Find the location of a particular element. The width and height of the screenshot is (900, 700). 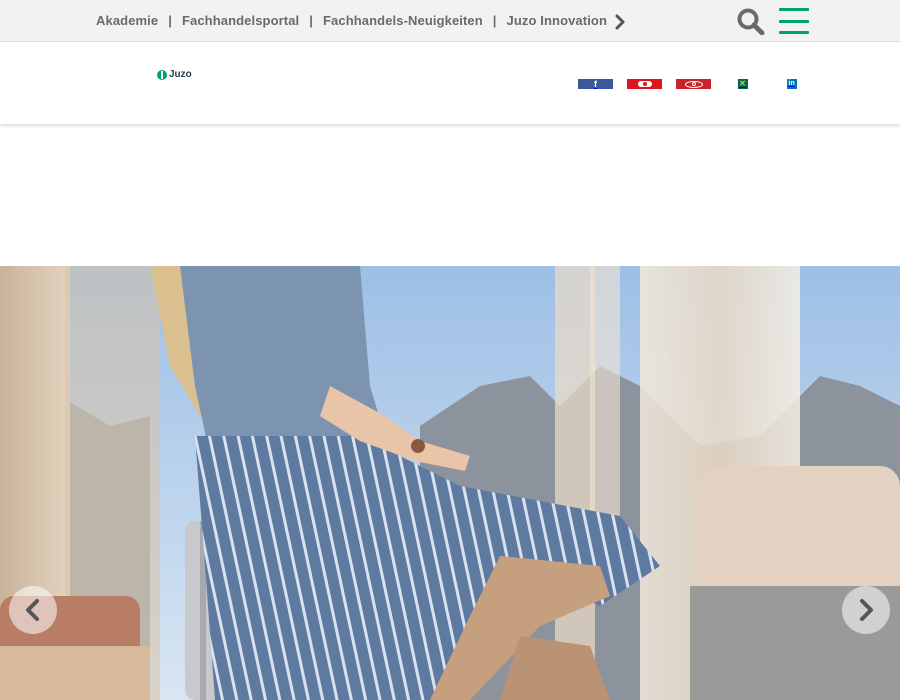

nav-link-juzo-innovation: Juzo Innovation is located at coordinates (557, 20).